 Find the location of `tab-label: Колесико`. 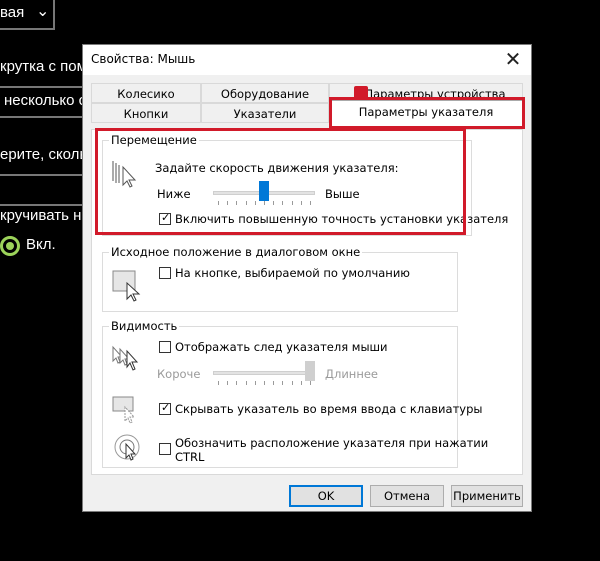

tab-label: Колесико is located at coordinates (146, 94).